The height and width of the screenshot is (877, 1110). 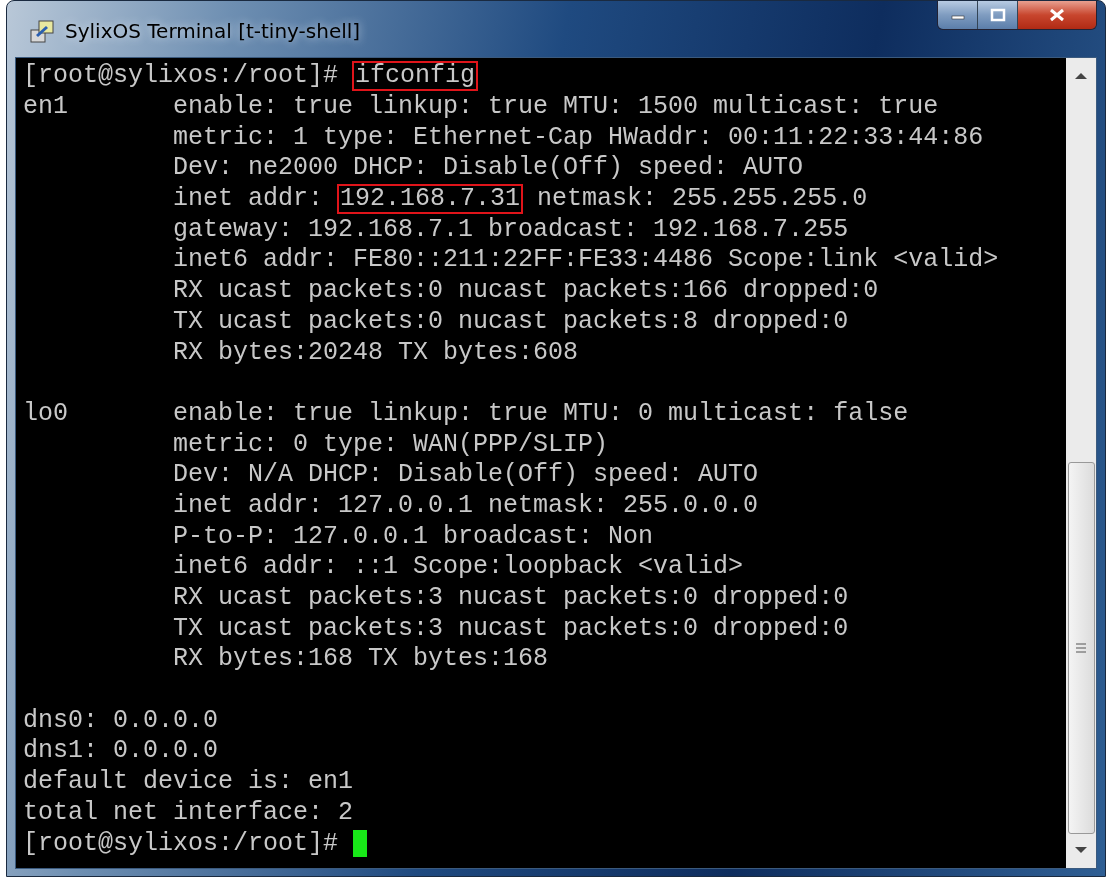 What do you see at coordinates (465, 475) in the screenshot?
I see `terminal-text: Dev: N/A DHCP: Disable(Off) speed: AUTO` at bounding box center [465, 475].